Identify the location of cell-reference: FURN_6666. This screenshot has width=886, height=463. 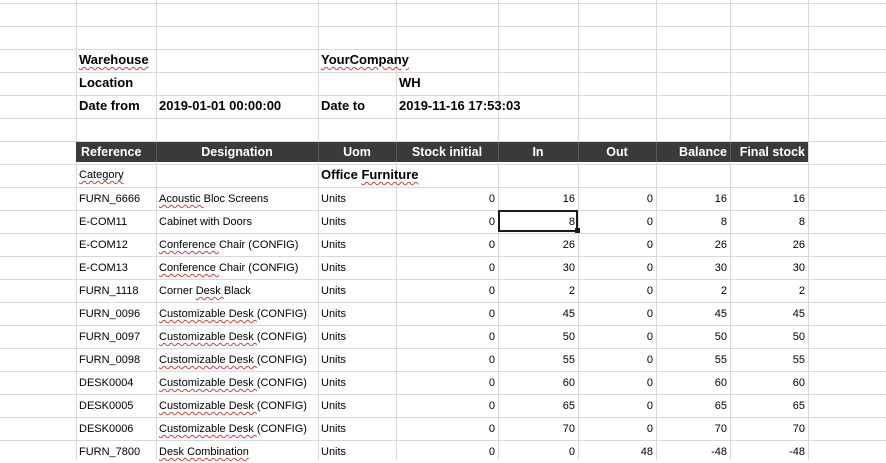
(116, 199).